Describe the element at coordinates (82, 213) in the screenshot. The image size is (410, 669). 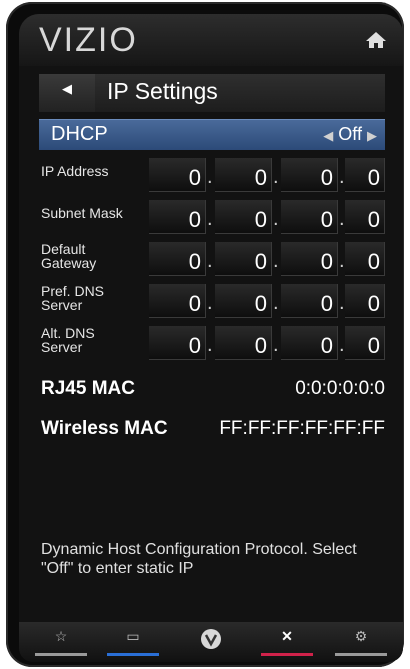
I see `subnet-mask-label: Subnet Mask` at that location.